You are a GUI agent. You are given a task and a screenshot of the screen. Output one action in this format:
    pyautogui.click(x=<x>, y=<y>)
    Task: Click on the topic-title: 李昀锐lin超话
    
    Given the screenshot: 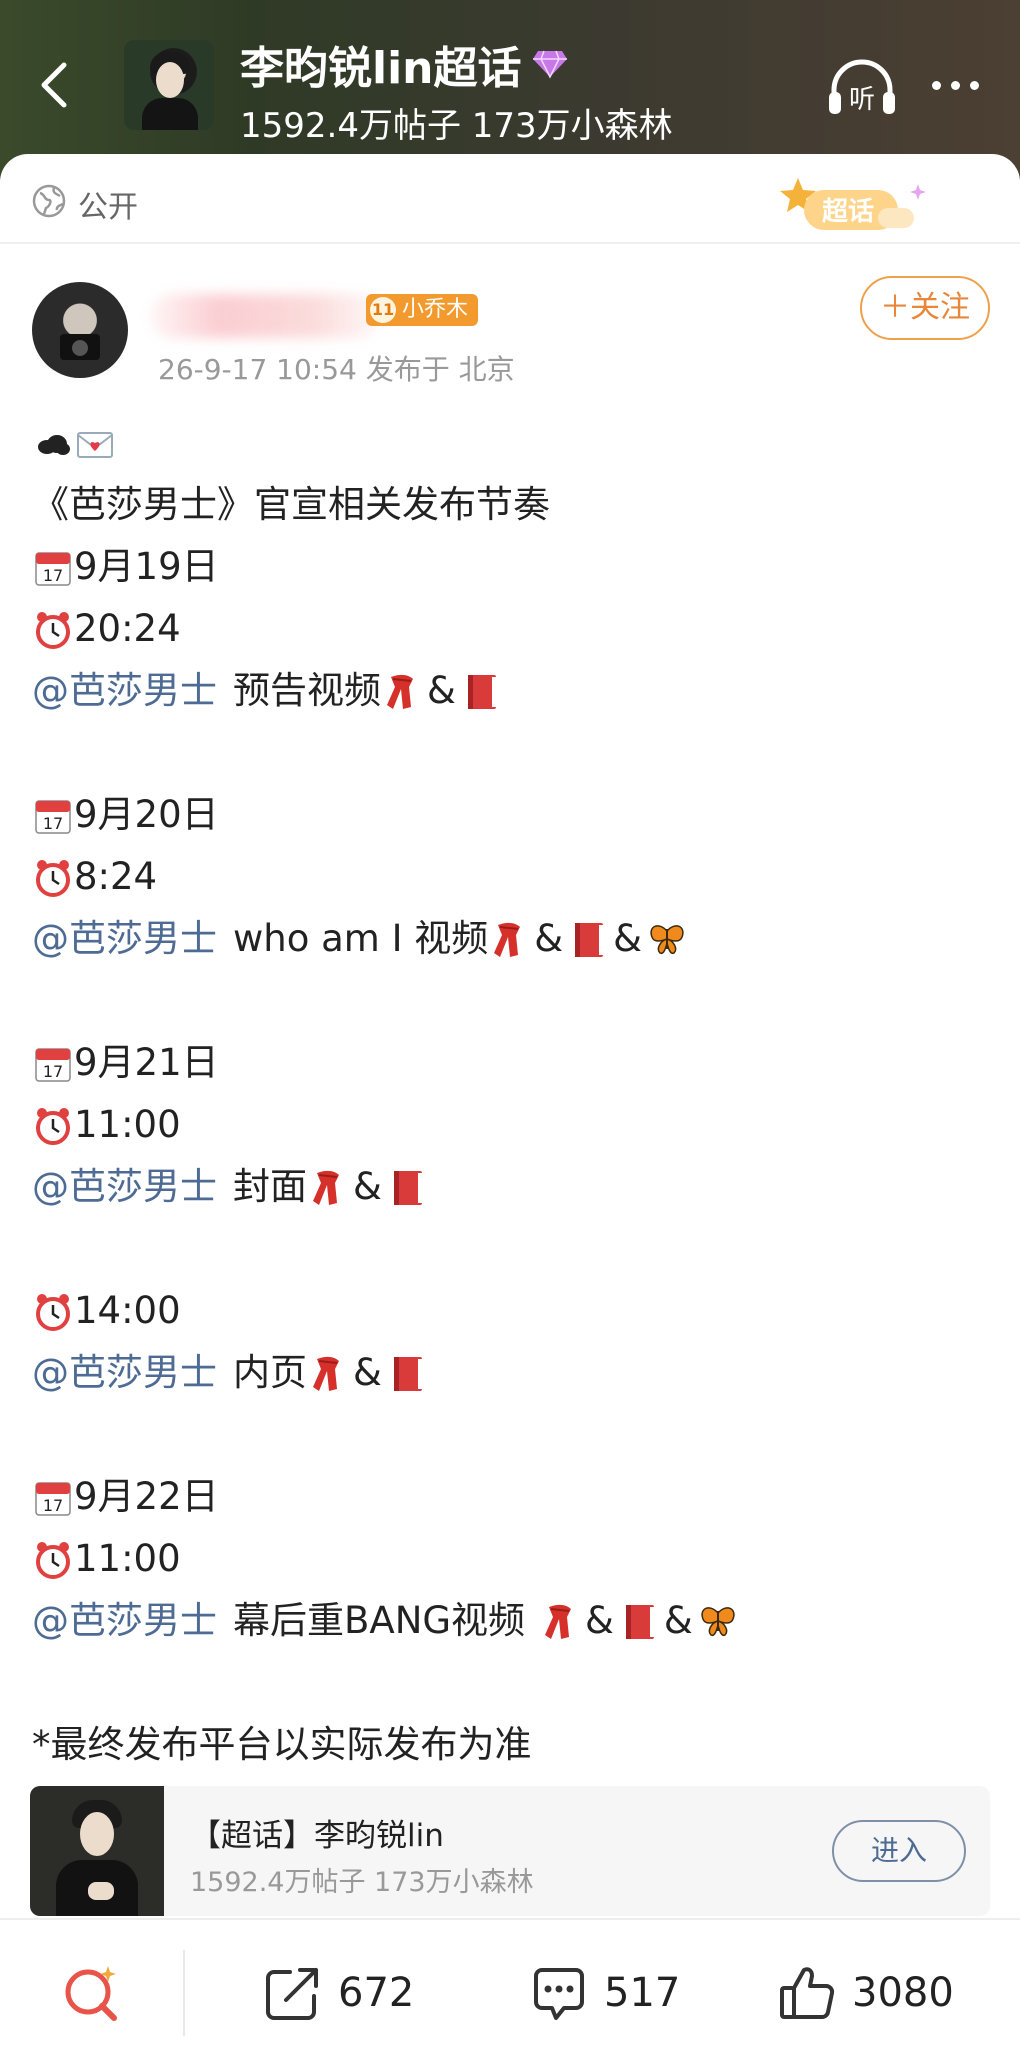 What is the action you would take?
    pyautogui.click(x=404, y=64)
    